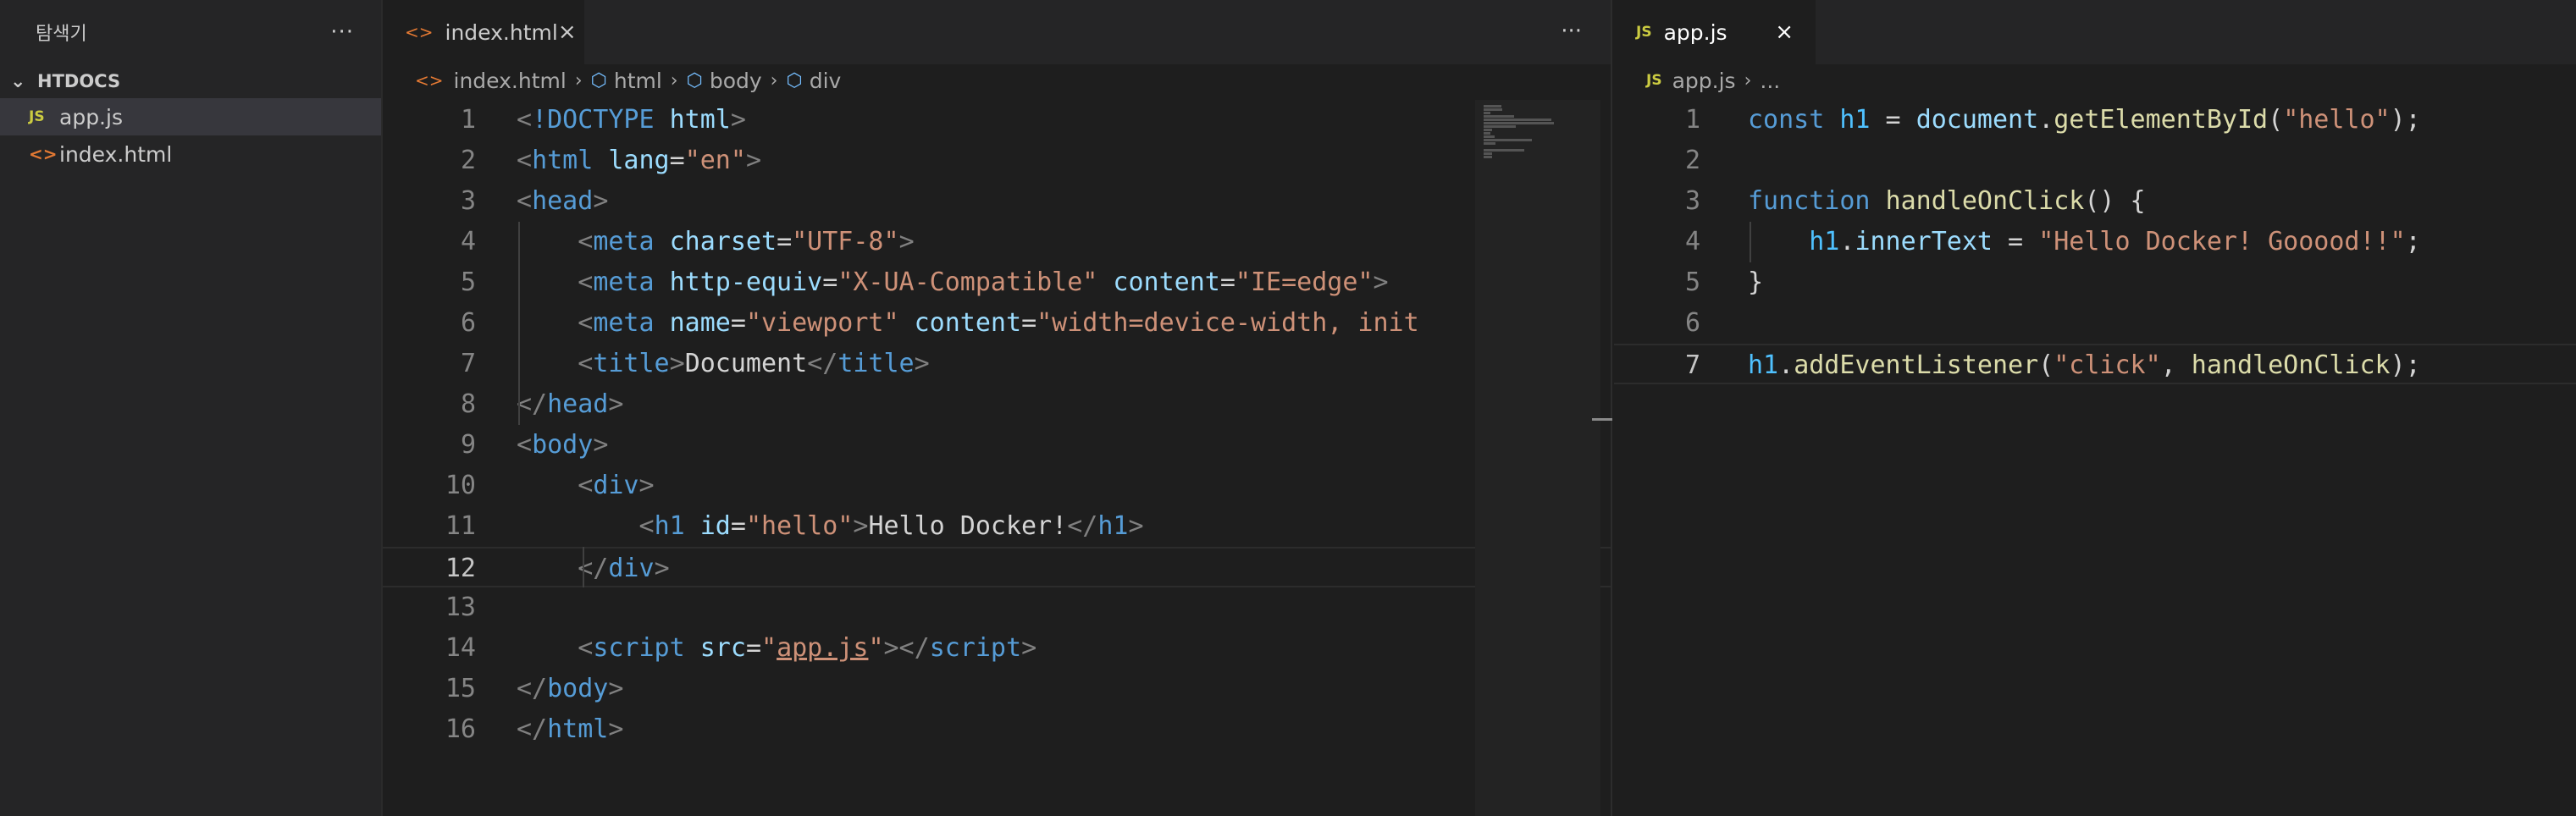 The width and height of the screenshot is (2576, 816). I want to click on tab-index-html: <> index.html ×, so click(484, 32).